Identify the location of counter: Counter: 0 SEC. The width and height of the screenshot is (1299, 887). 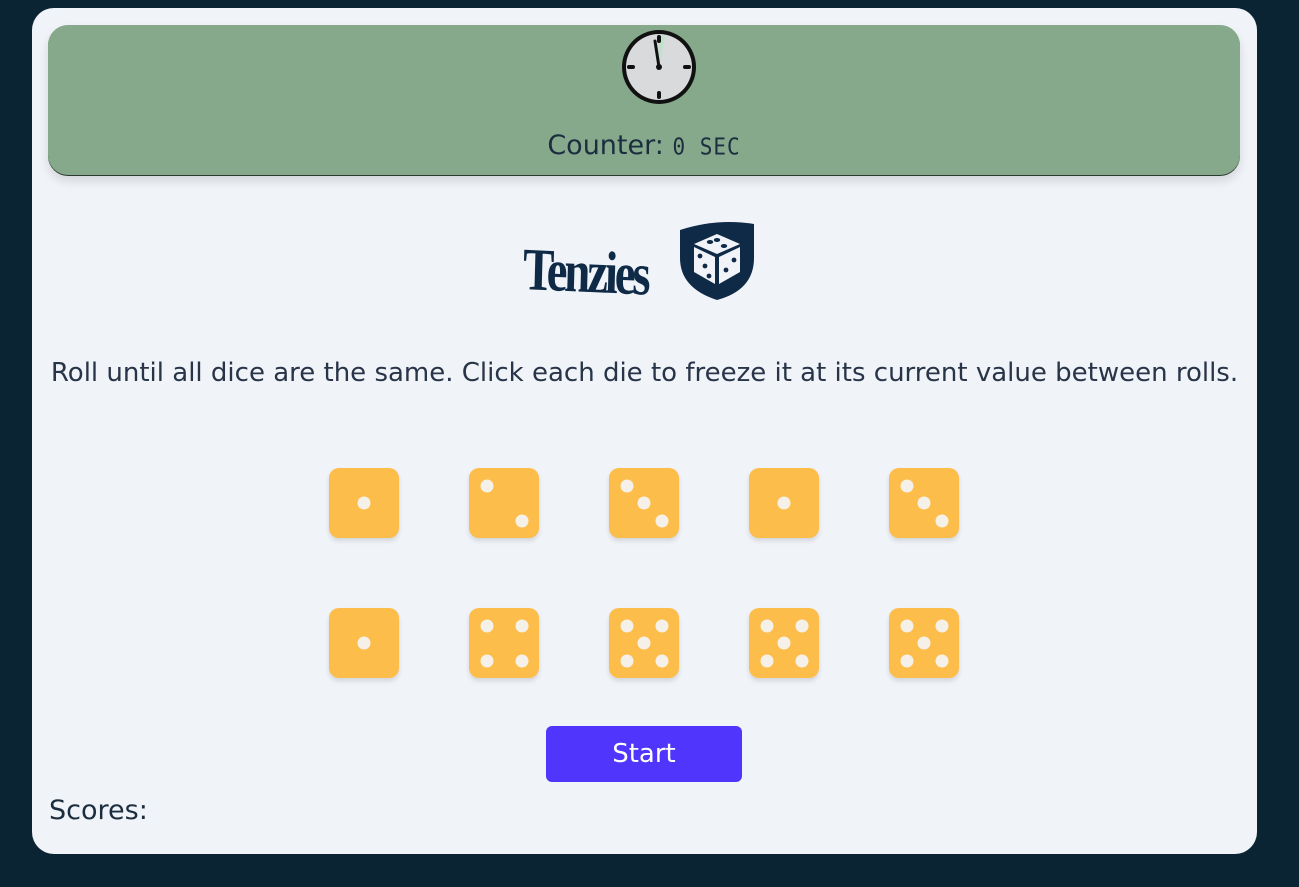
(644, 146).